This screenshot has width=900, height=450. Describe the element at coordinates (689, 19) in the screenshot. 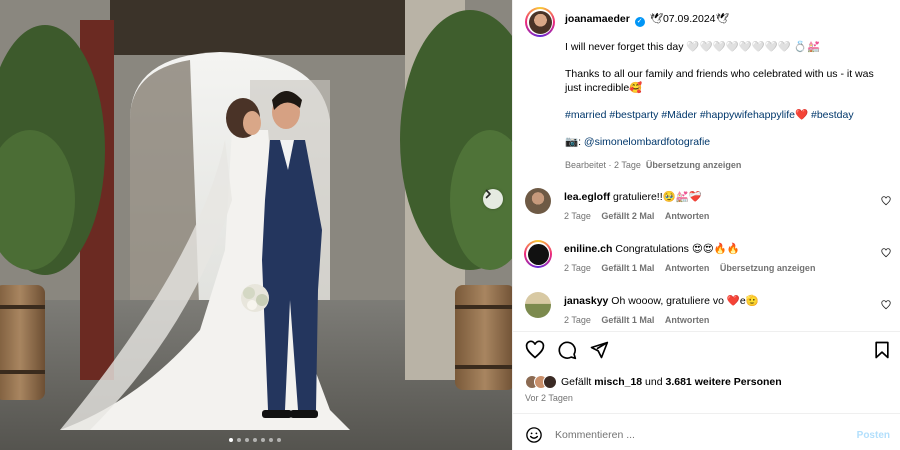

I see `post-date-text: 🕊07.09.2024🕊` at that location.